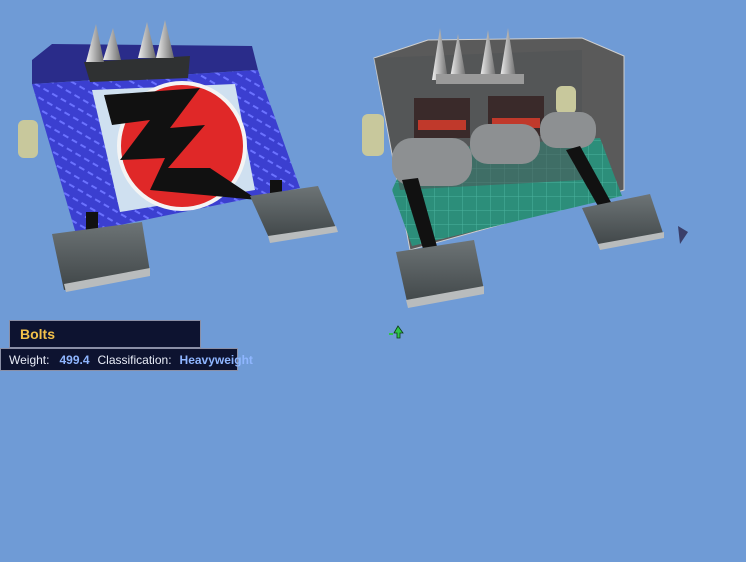 This screenshot has height=562, width=746. What do you see at coordinates (134, 359) in the screenshot?
I see `classification-label: Classification:` at bounding box center [134, 359].